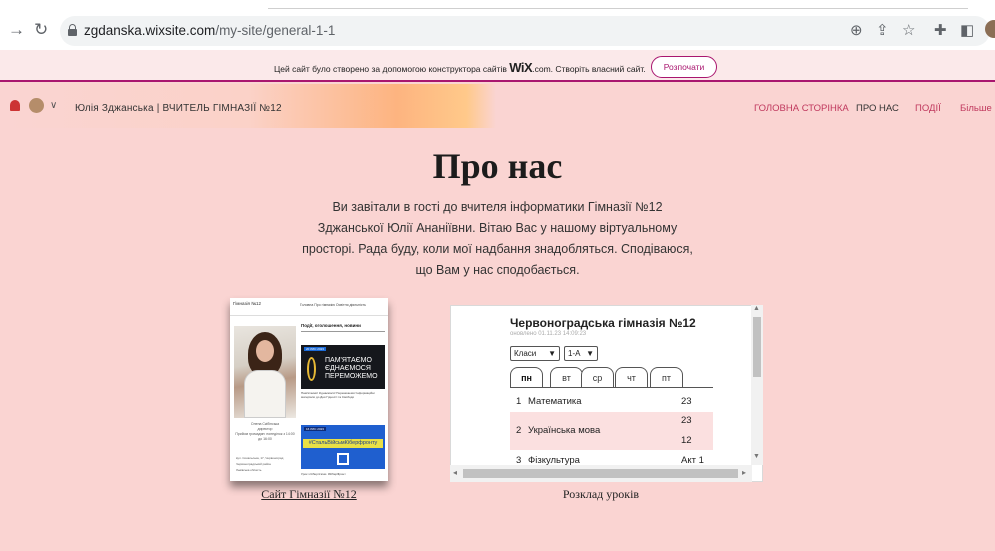 This screenshot has width=995, height=551. What do you see at coordinates (16, 30) in the screenshot?
I see `forward-arrow-icon: →` at bounding box center [16, 30].